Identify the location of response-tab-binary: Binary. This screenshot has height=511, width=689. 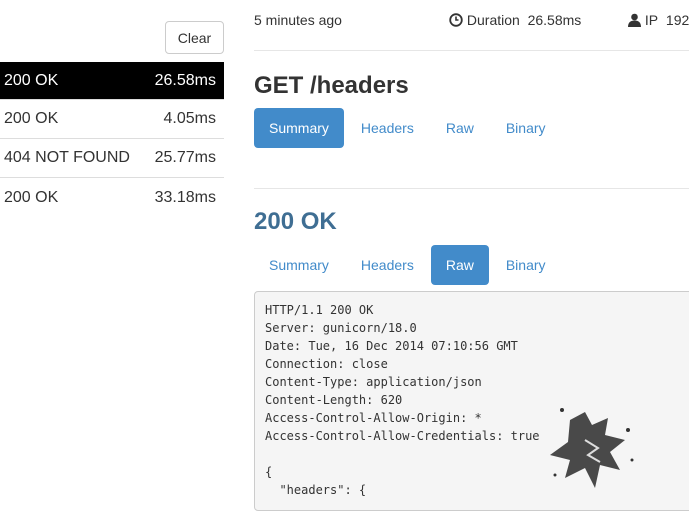
(526, 265).